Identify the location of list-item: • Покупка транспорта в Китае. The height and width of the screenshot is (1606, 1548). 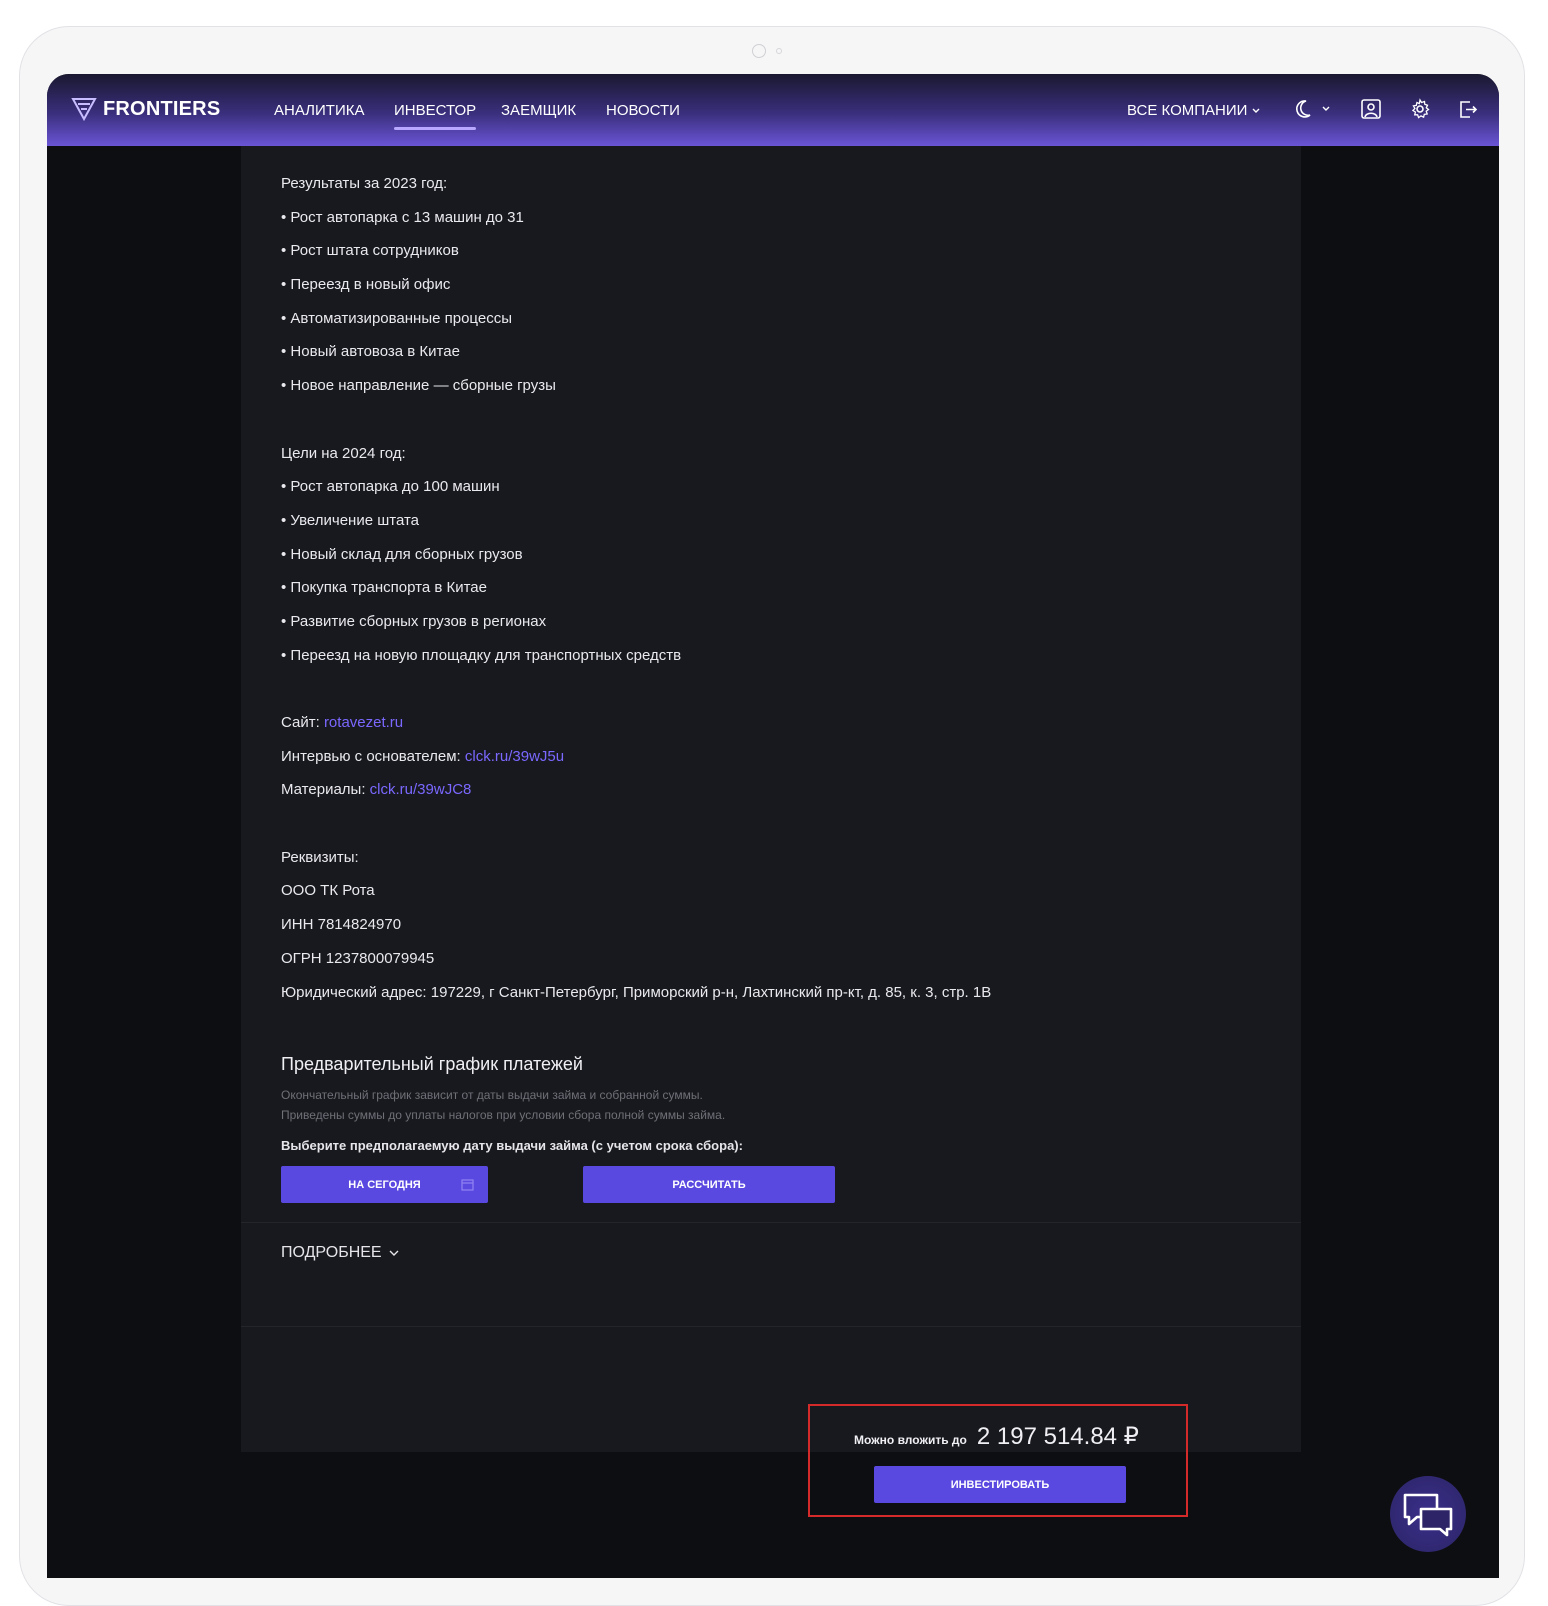
(384, 588).